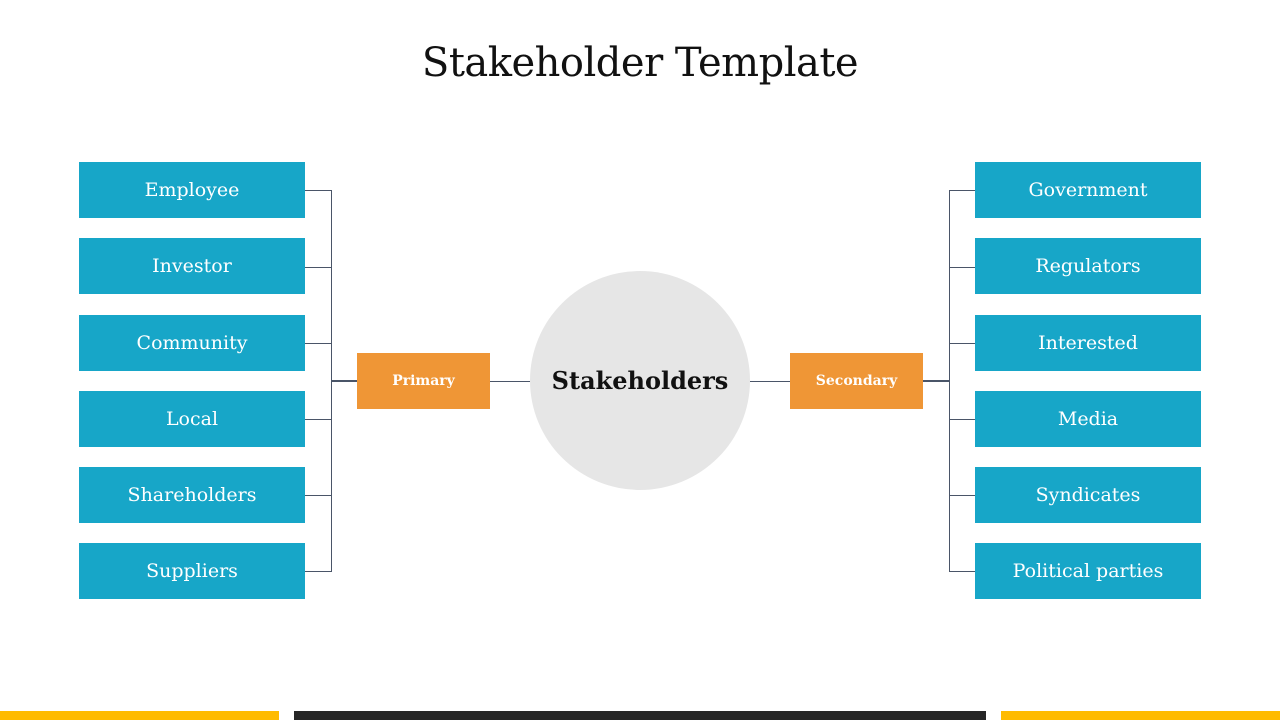 The width and height of the screenshot is (1280, 720). Describe the element at coordinates (192, 343) in the screenshot. I see `primary-item: Community` at that location.